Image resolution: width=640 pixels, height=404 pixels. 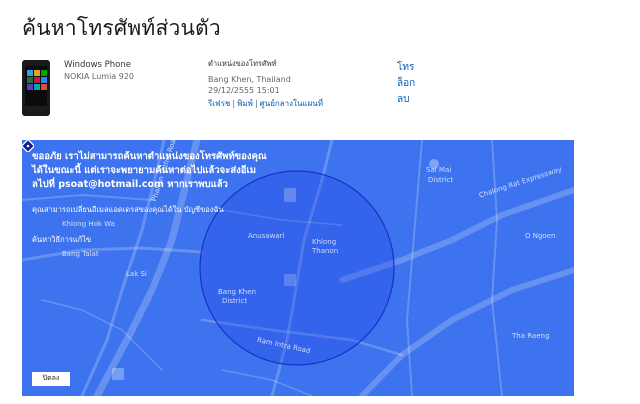 I want to click on location-timestamp: 29/12/2555 15:01, so click(x=244, y=90).